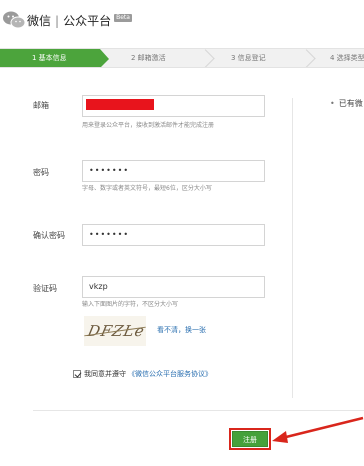 The height and width of the screenshot is (466, 364). I want to click on email-label: 邮箱, so click(41, 105).